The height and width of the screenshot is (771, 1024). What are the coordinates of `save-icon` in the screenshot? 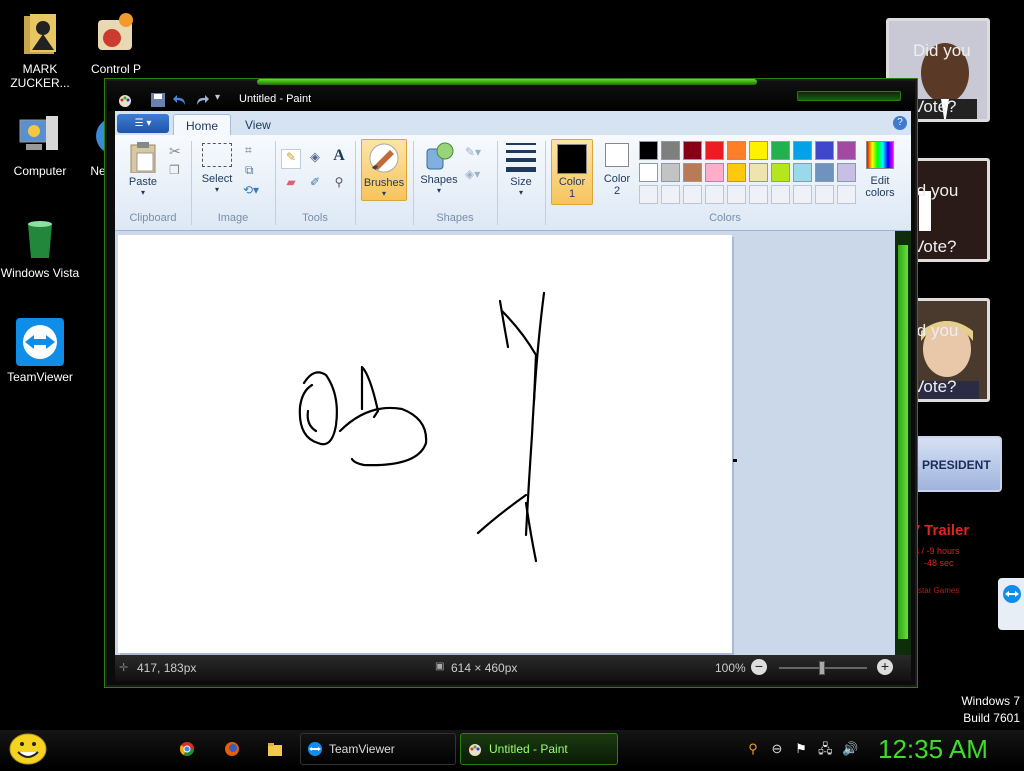 It's located at (158, 100).